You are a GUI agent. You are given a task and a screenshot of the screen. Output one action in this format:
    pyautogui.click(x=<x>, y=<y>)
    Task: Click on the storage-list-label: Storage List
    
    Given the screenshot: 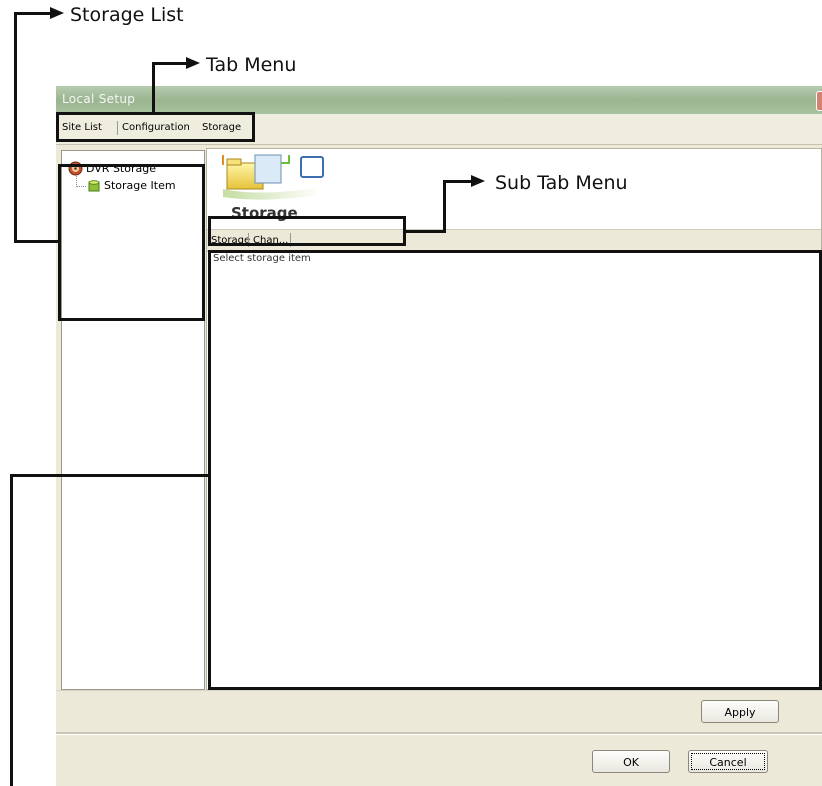 What is the action you would take?
    pyautogui.click(x=127, y=15)
    